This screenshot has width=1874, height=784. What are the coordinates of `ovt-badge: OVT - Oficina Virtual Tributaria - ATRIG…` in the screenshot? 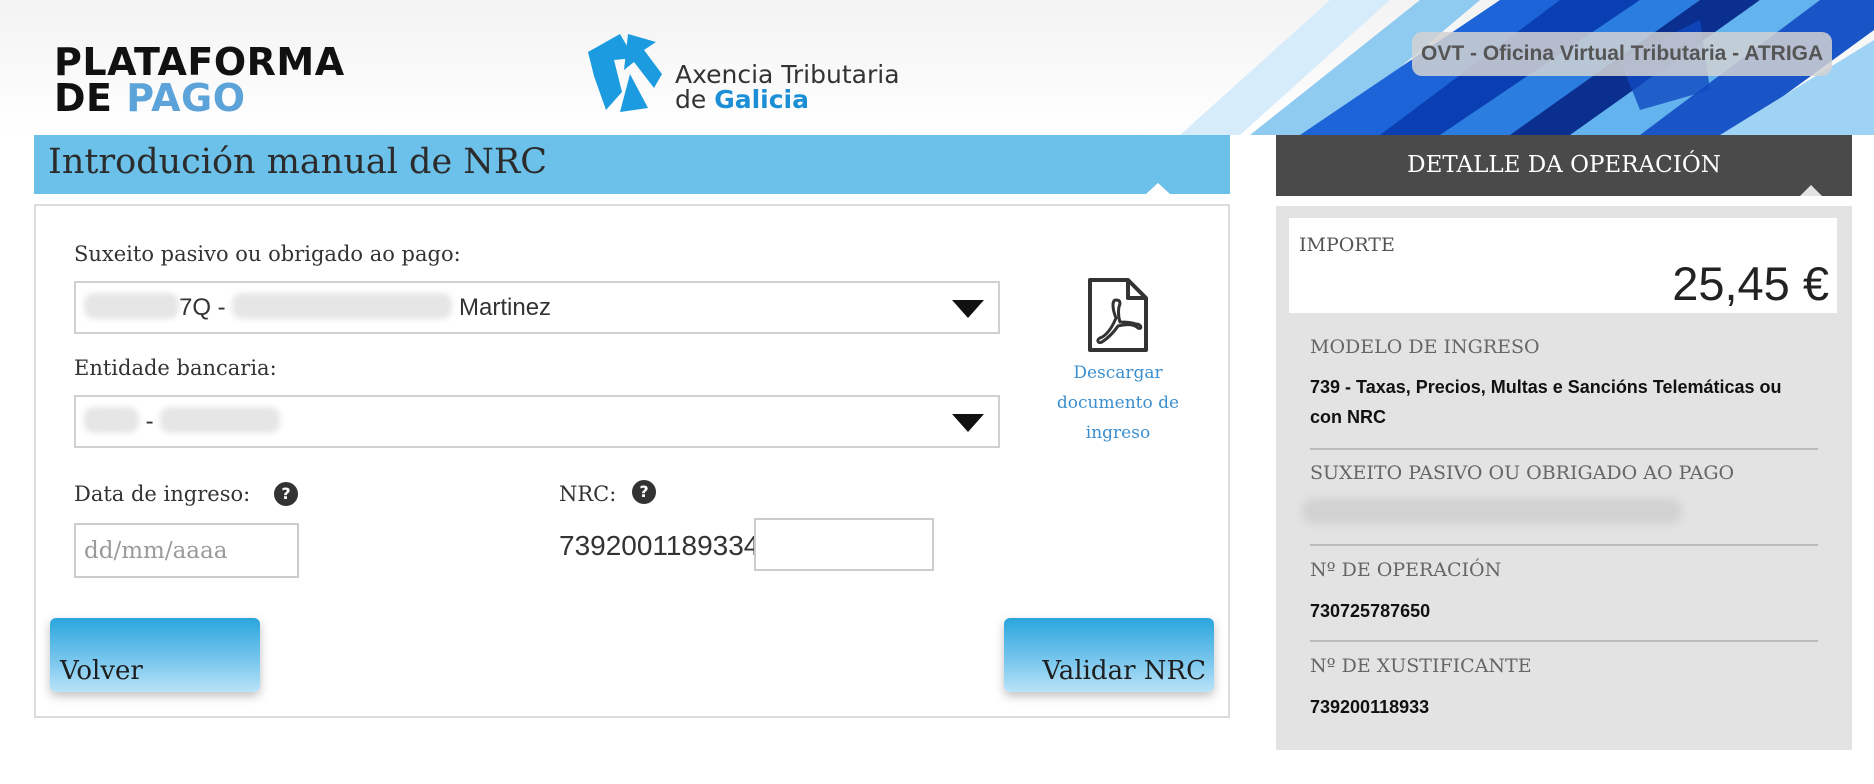 It's located at (1622, 54).